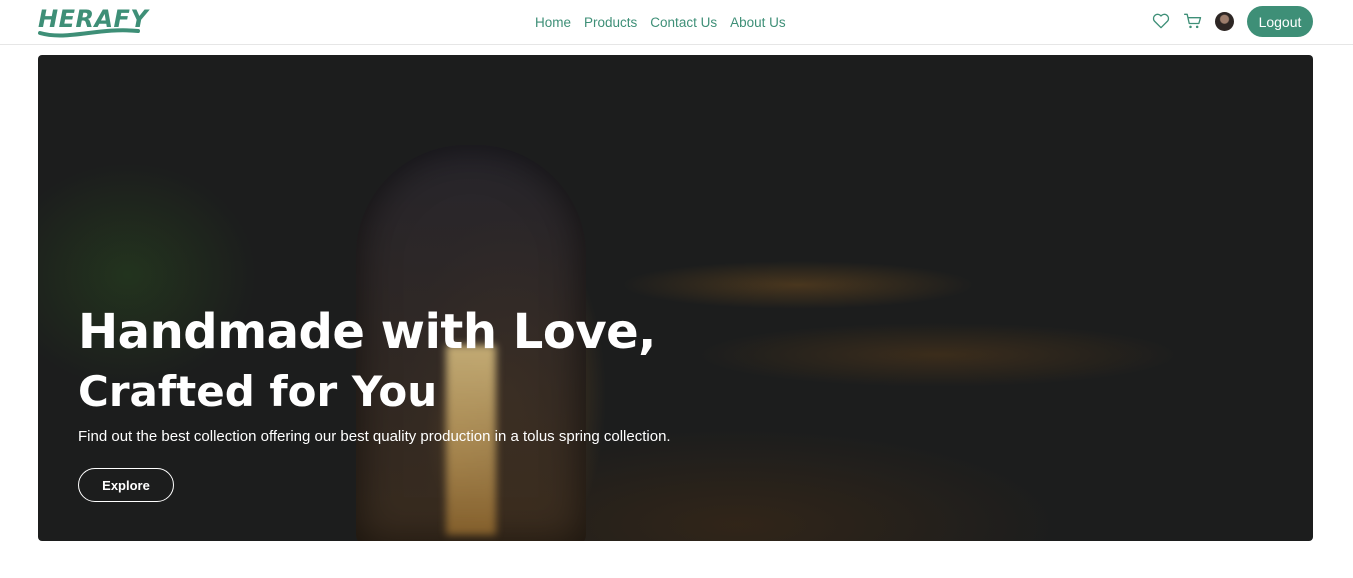 The height and width of the screenshot is (578, 1353). What do you see at coordinates (1161, 21) in the screenshot?
I see `heart-icon` at bounding box center [1161, 21].